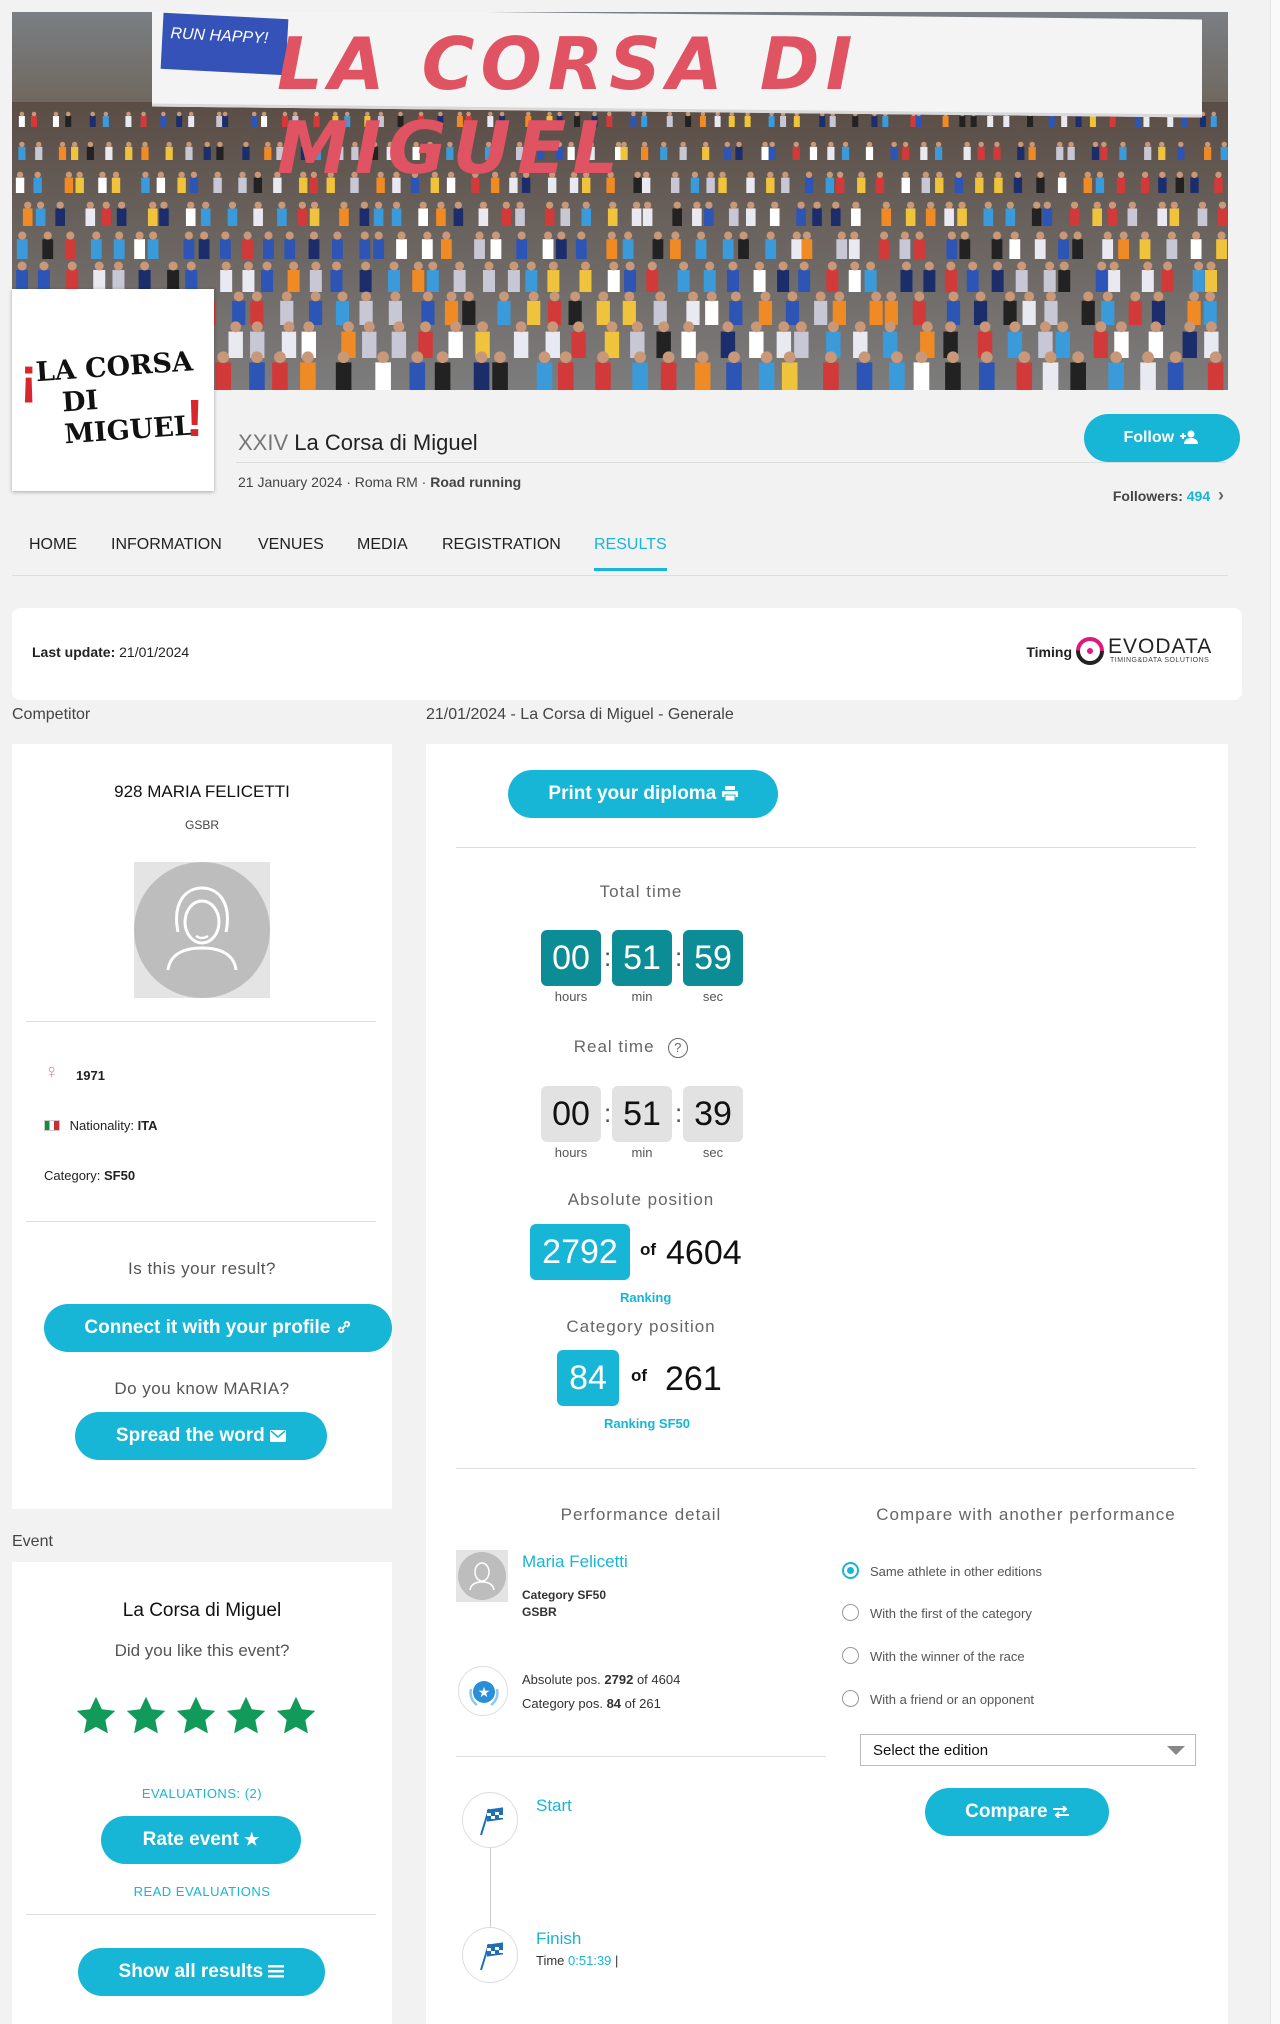 The width and height of the screenshot is (1280, 2024). What do you see at coordinates (202, 930) in the screenshot?
I see `avatar` at bounding box center [202, 930].